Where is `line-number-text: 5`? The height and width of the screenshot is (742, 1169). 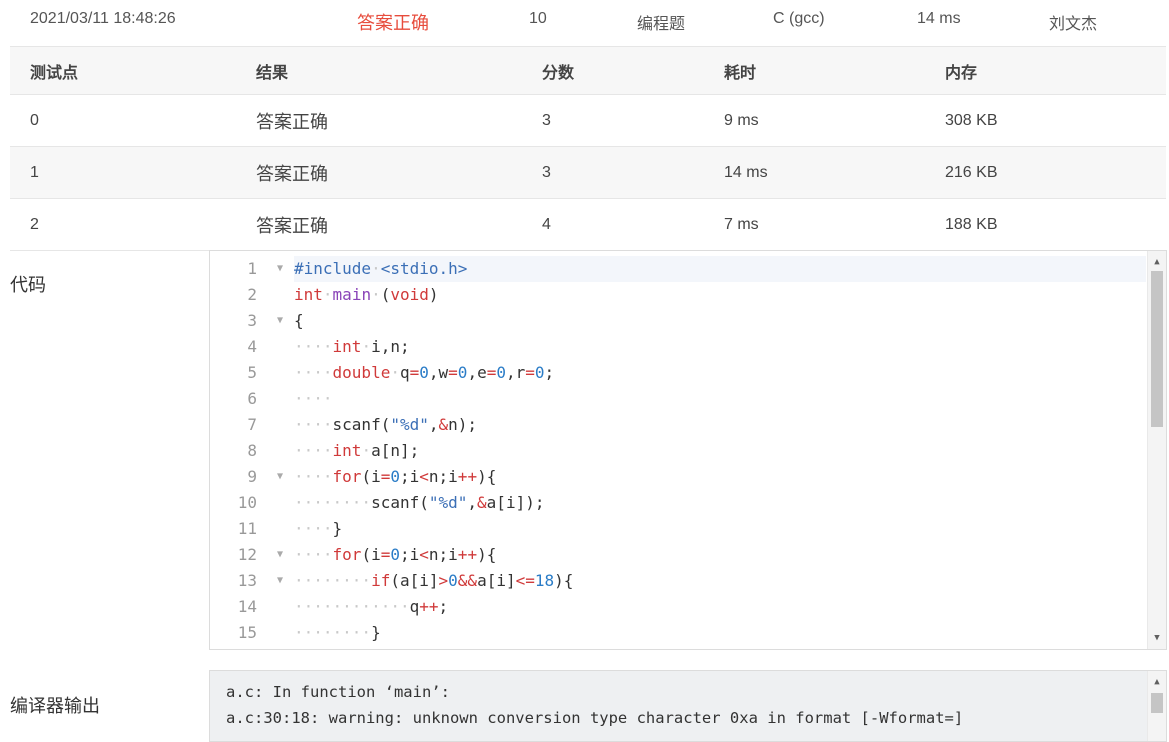 line-number-text: 5 is located at coordinates (252, 372).